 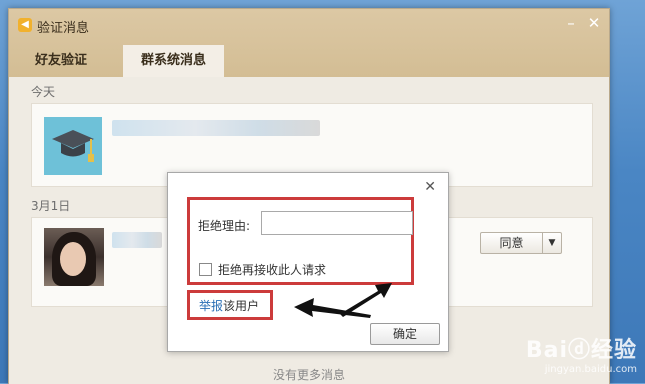 I want to click on report-suffix: 该用户, so click(x=241, y=306).